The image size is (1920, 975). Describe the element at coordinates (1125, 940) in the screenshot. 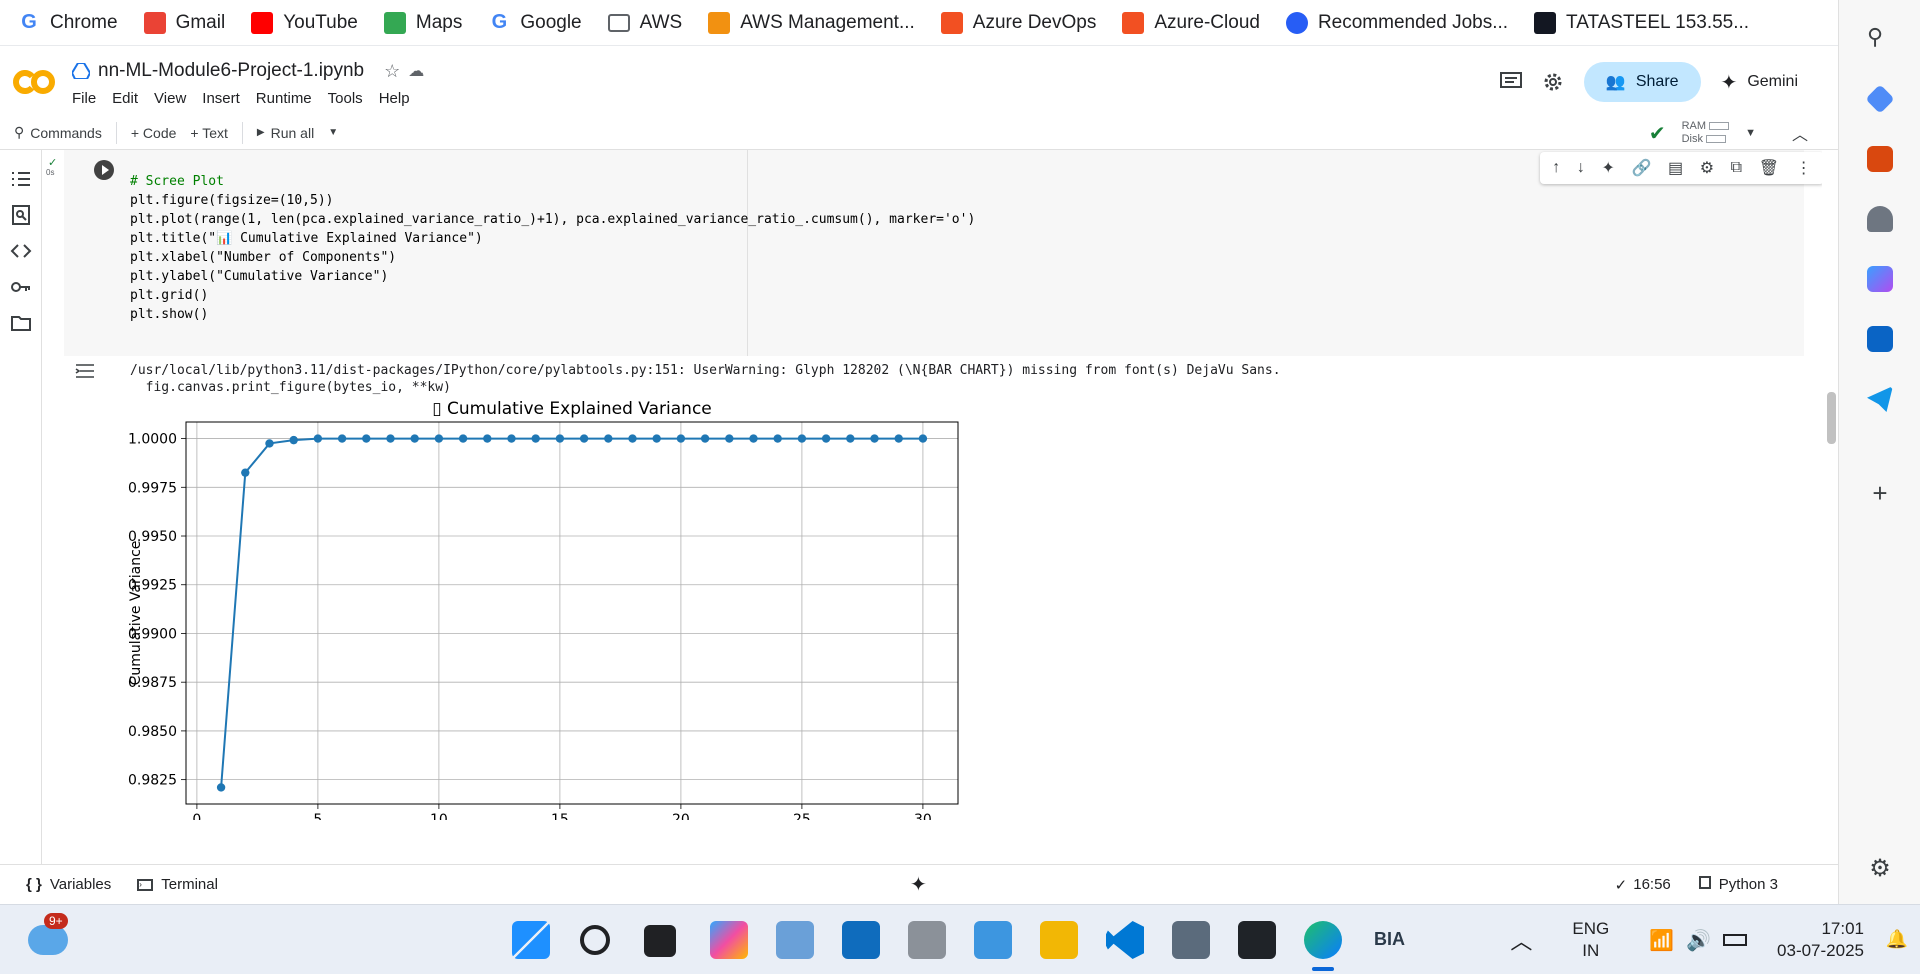

I see `vscode-icon` at that location.